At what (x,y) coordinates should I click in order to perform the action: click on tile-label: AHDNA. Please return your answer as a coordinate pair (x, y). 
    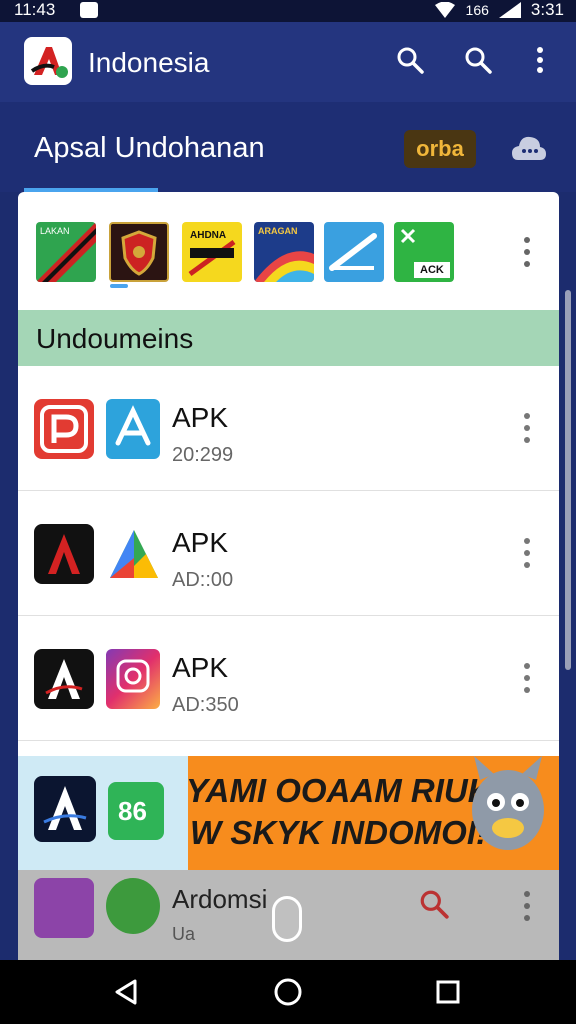
    Looking at the image, I should click on (208, 235).